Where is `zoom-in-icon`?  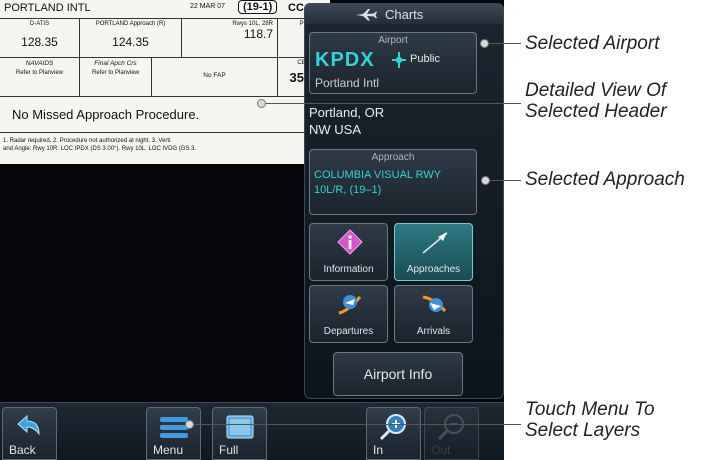
zoom-in-icon is located at coordinates (392, 427).